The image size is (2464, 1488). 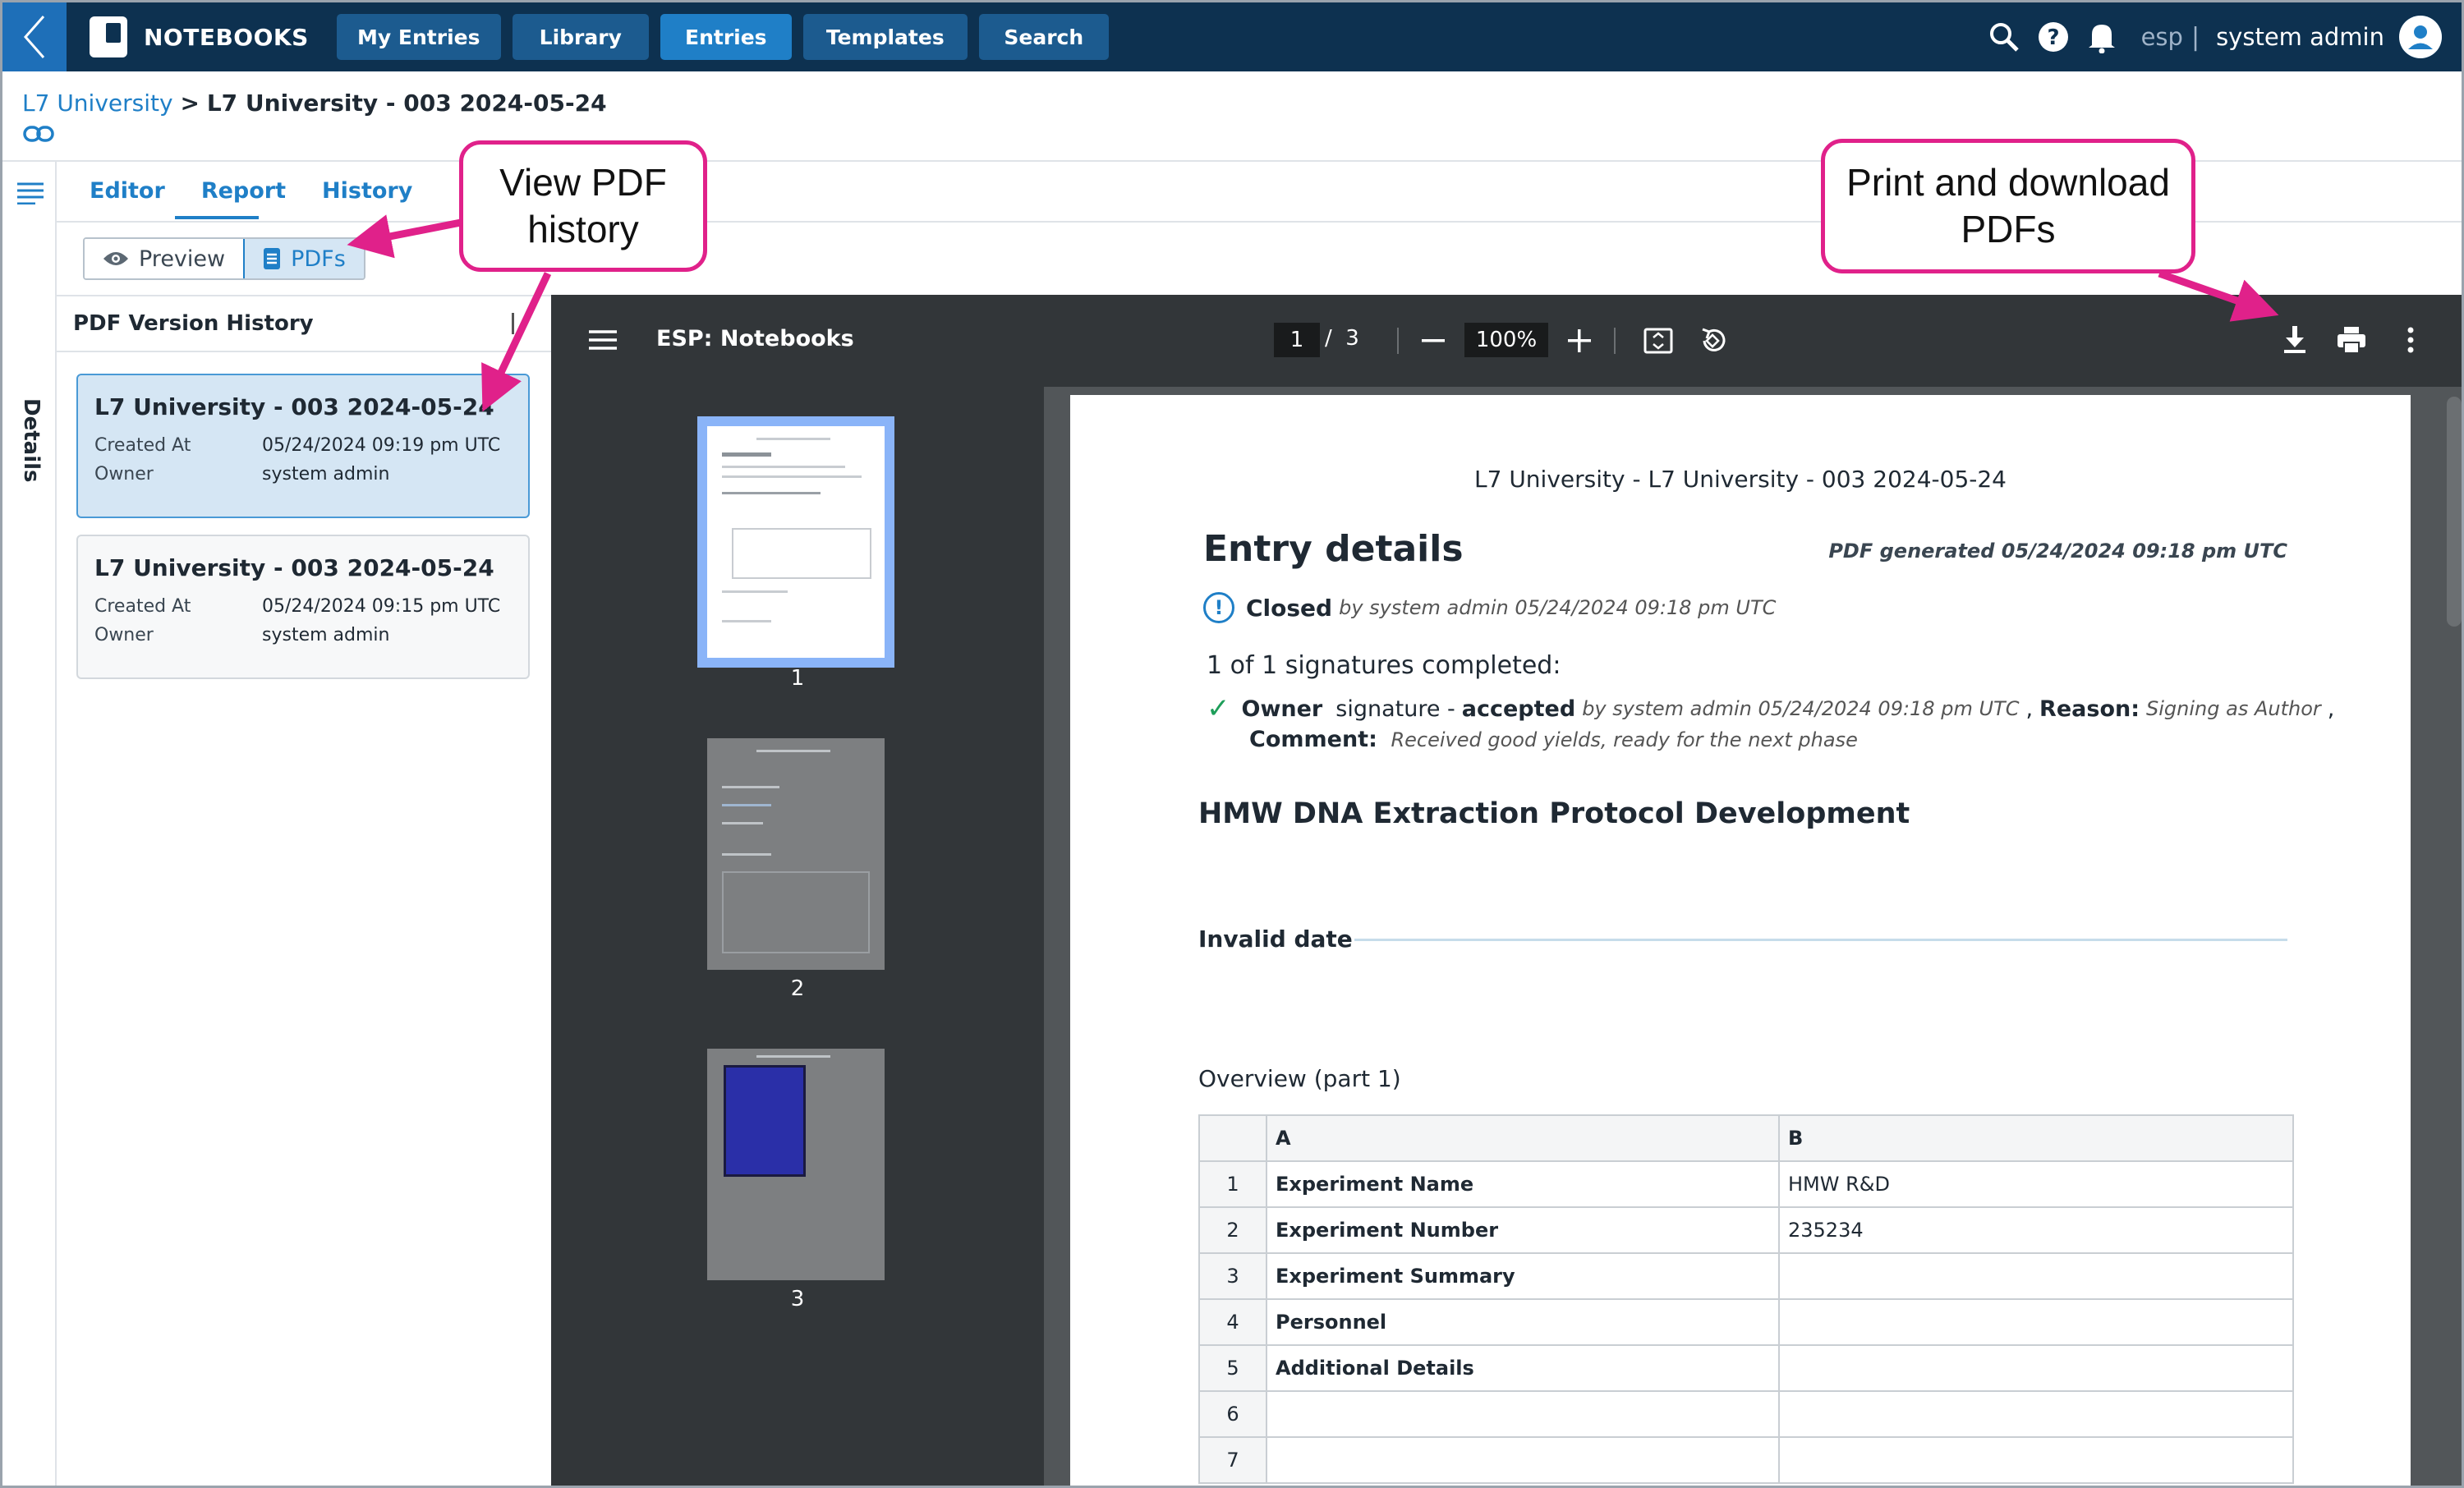 What do you see at coordinates (31, 444) in the screenshot?
I see `details-tab: Details` at bounding box center [31, 444].